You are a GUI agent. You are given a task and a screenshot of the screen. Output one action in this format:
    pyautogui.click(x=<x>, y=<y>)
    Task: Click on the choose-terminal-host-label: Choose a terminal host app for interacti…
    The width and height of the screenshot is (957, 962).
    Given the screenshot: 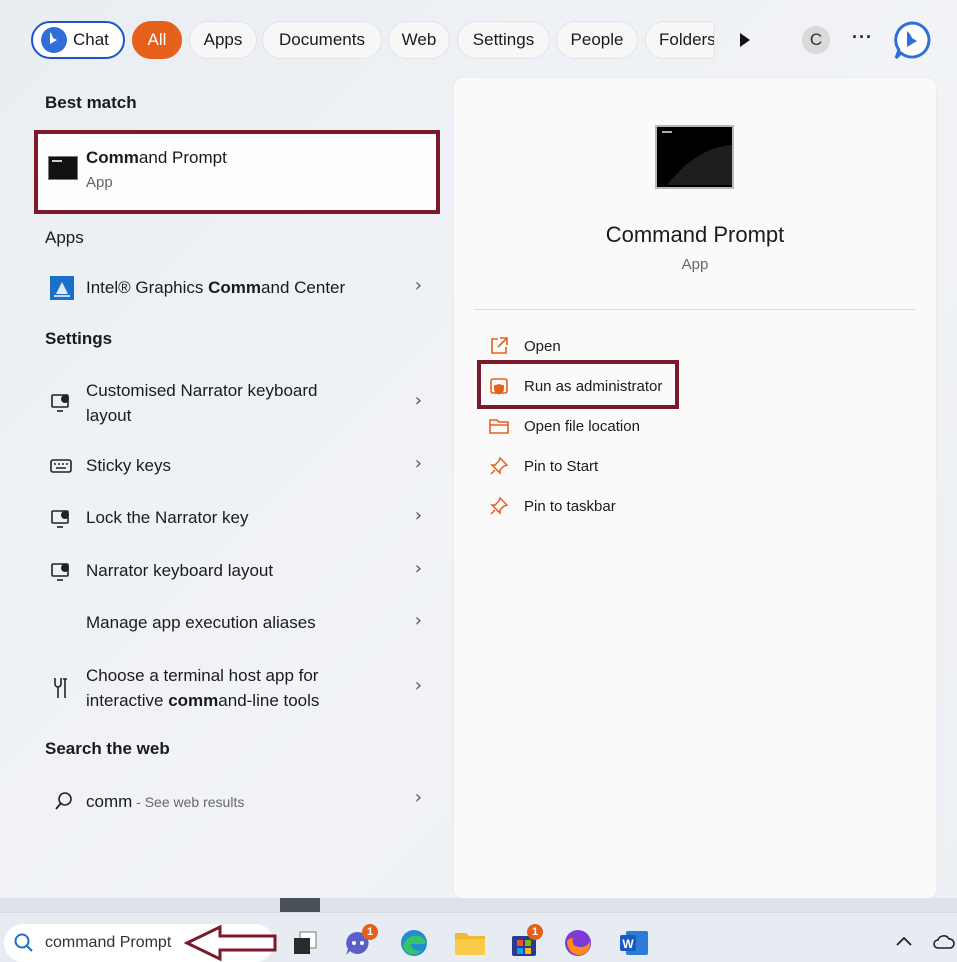 What is the action you would take?
    pyautogui.click(x=202, y=688)
    